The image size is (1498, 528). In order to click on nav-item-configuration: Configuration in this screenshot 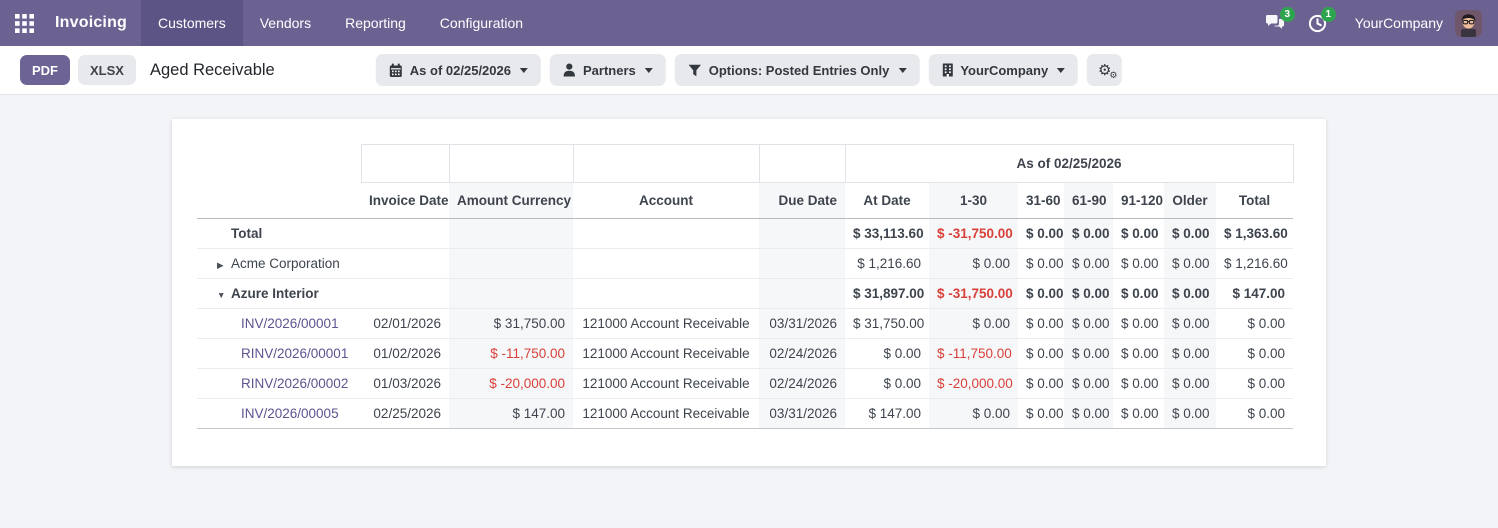, I will do `click(481, 23)`.